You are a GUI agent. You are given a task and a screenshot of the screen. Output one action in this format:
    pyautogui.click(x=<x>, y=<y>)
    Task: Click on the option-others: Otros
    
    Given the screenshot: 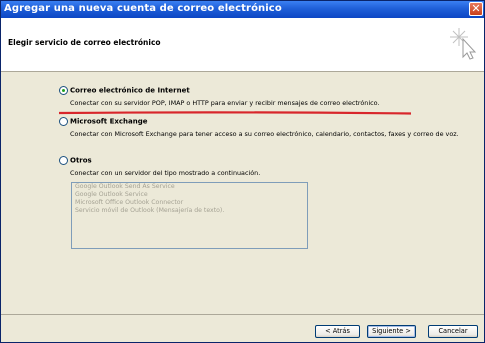 What is the action you would take?
    pyautogui.click(x=75, y=160)
    